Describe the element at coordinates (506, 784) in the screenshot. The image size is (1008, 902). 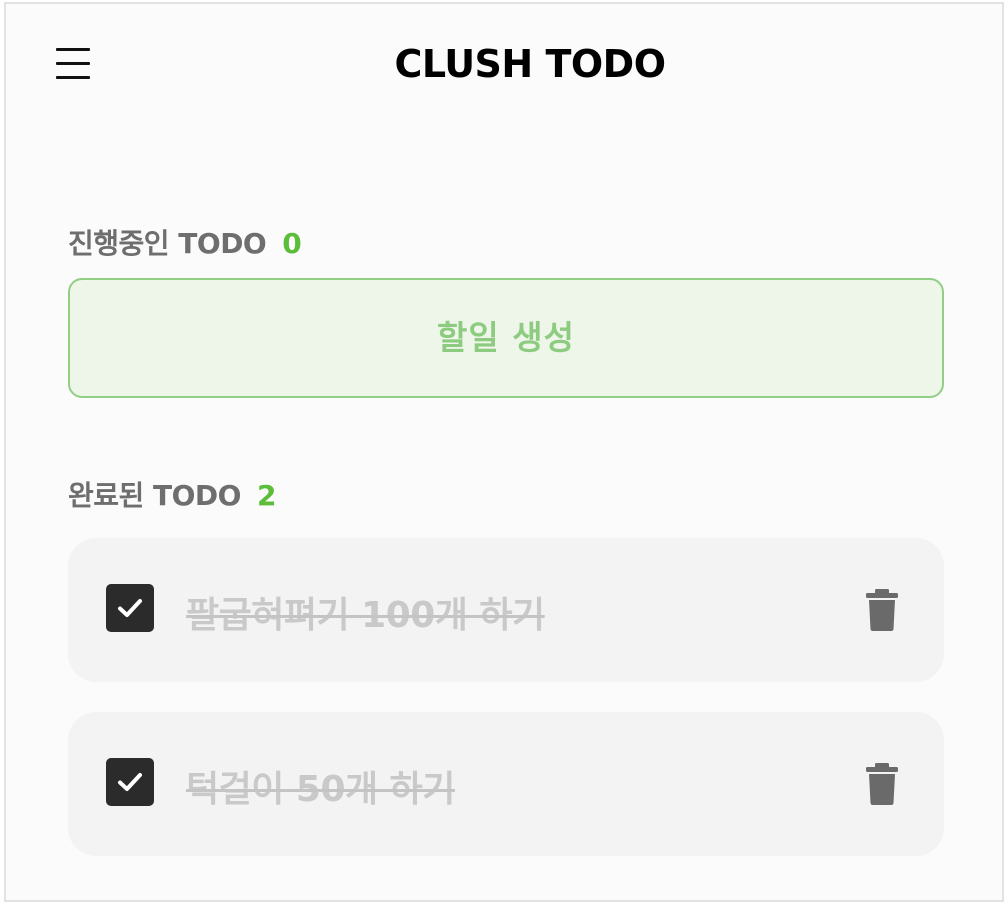
I see `todo-item: 턱걸이 50개 하기` at that location.